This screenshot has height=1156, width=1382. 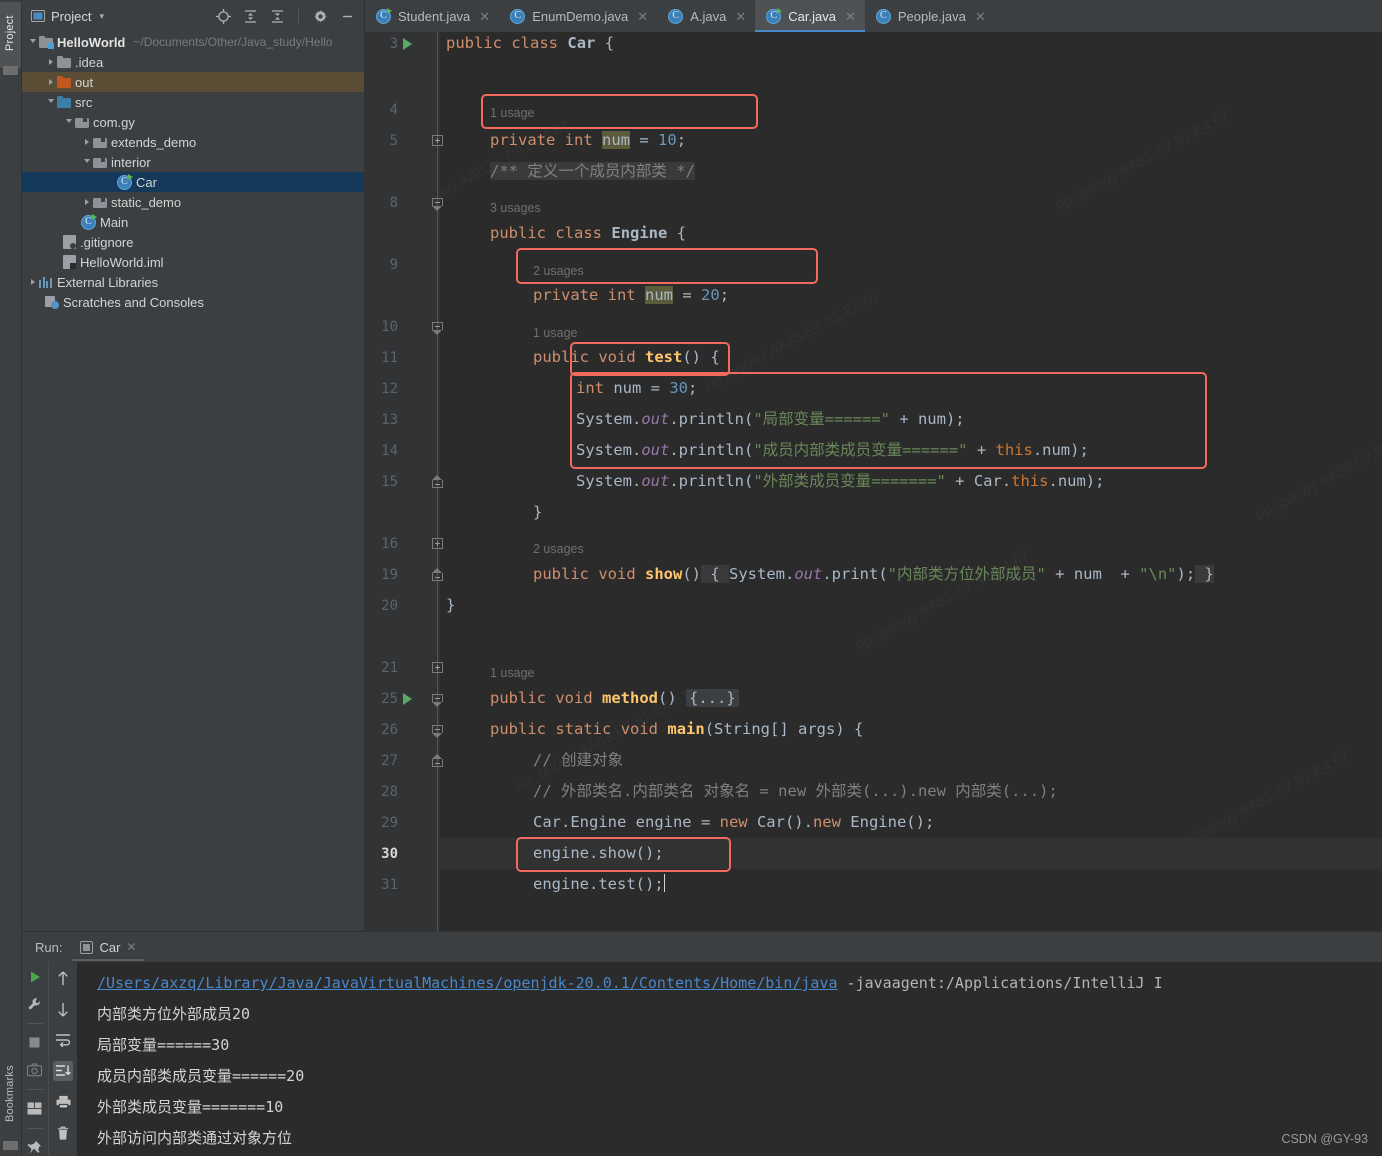 I want to click on run-configuration-tab: Car ✕, so click(x=108, y=947).